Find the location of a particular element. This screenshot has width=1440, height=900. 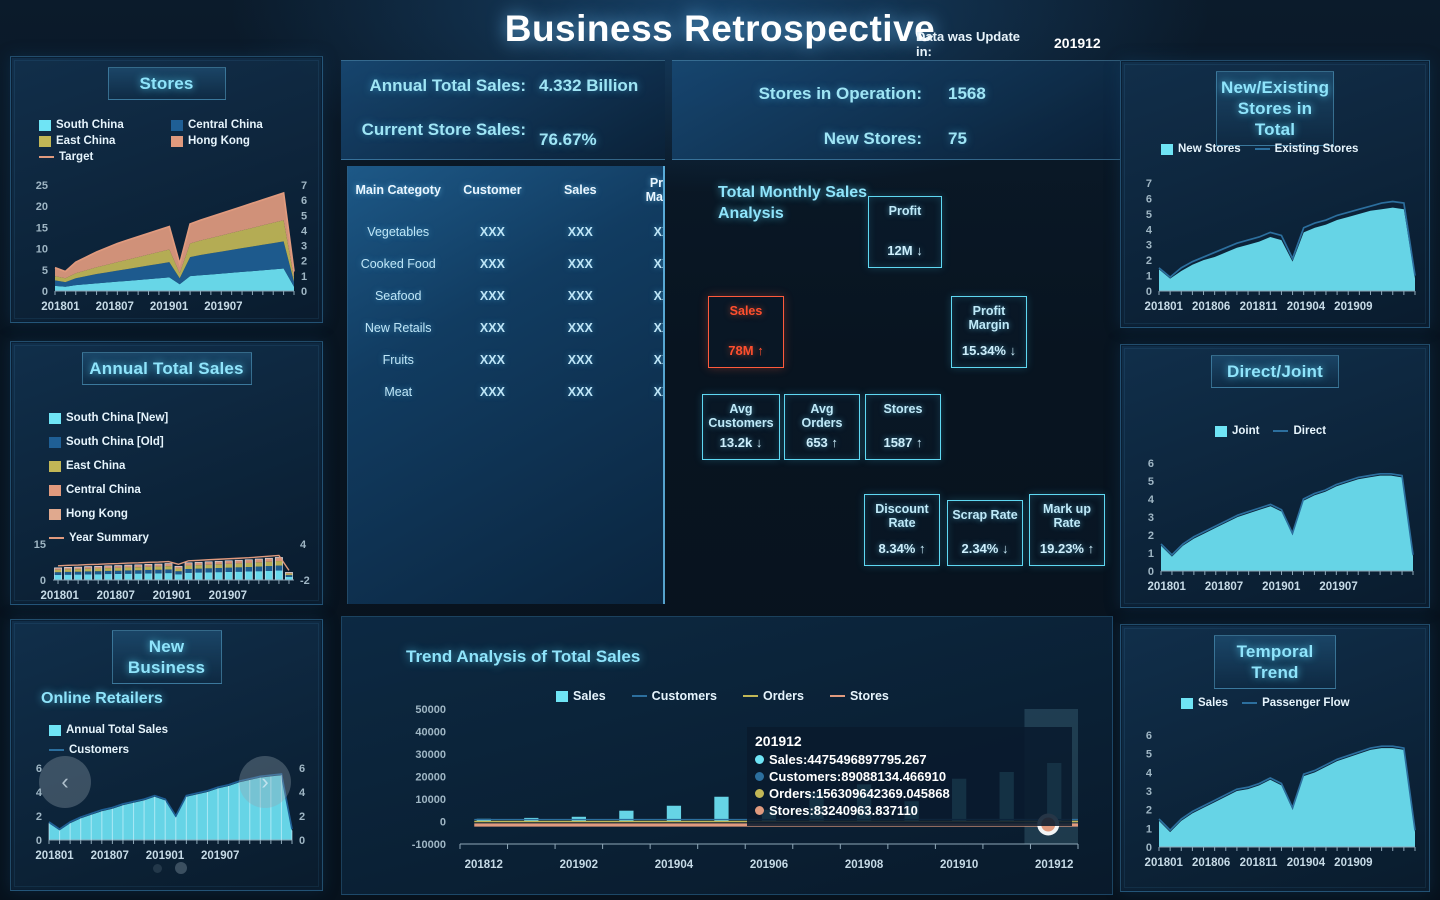

table-col-main-category: Main Categoty is located at coordinates (398, 191).